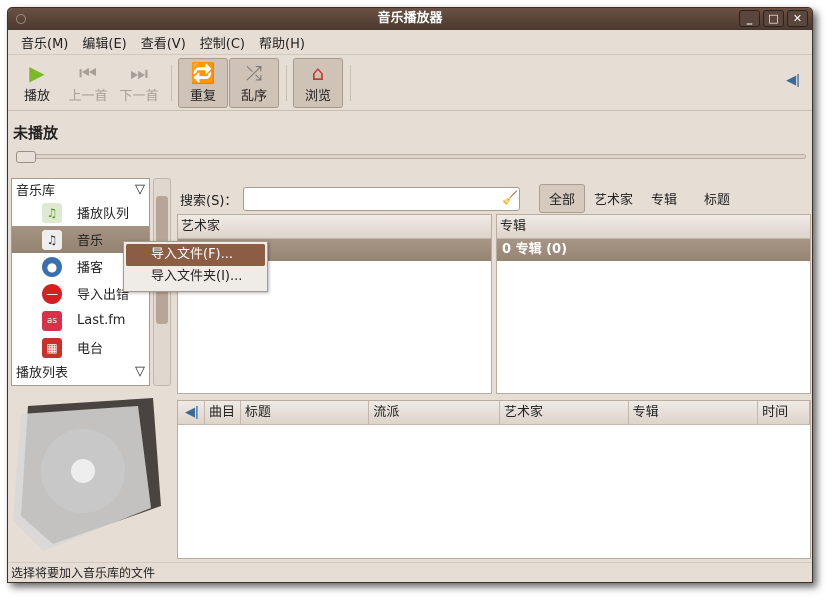 This screenshot has height=606, width=836. I want to click on title-bar: 音乐播放器 _ □ ✕, so click(410, 19).